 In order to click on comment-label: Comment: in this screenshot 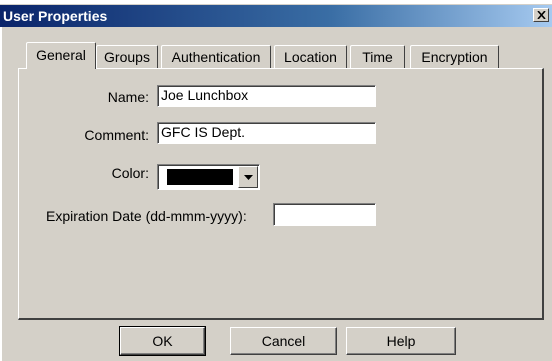, I will do `click(116, 135)`.